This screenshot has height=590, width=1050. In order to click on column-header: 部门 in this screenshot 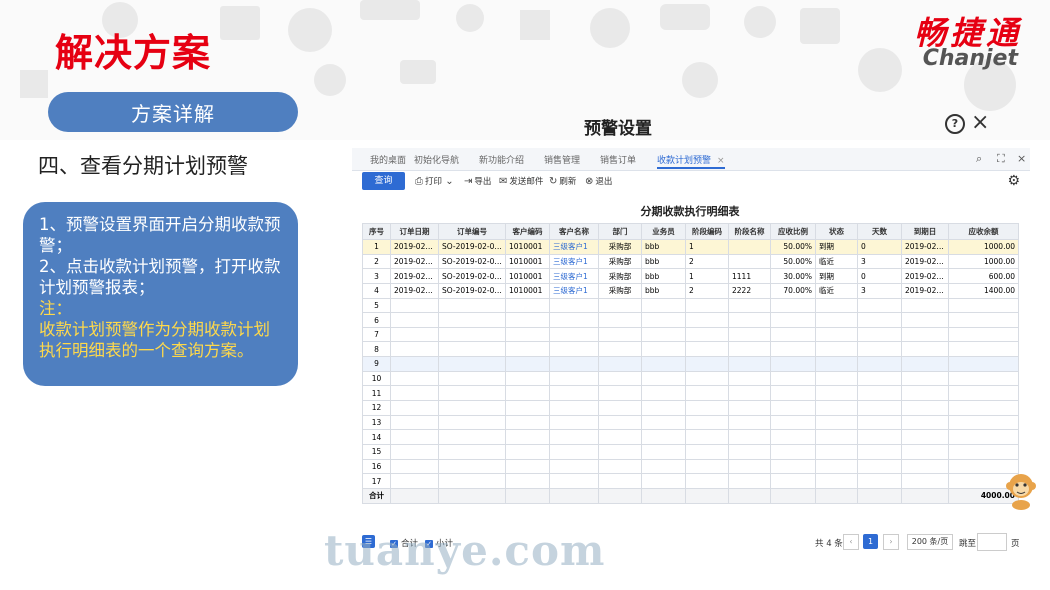, I will do `click(620, 231)`.